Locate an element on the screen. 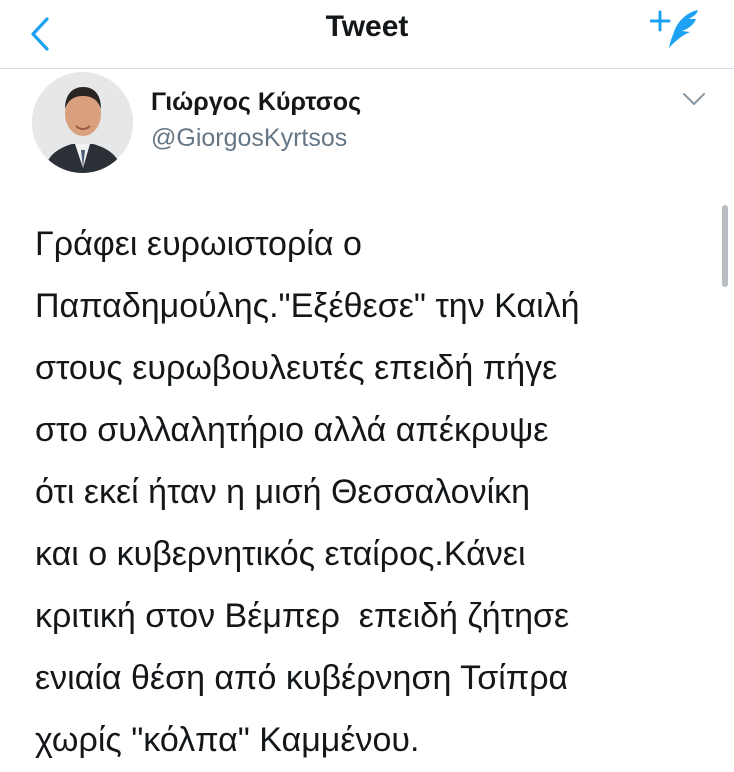 This screenshot has width=734, height=772. tweet-text-line: στο συλλαλητήριο αλλά απέκρυψε is located at coordinates (292, 430).